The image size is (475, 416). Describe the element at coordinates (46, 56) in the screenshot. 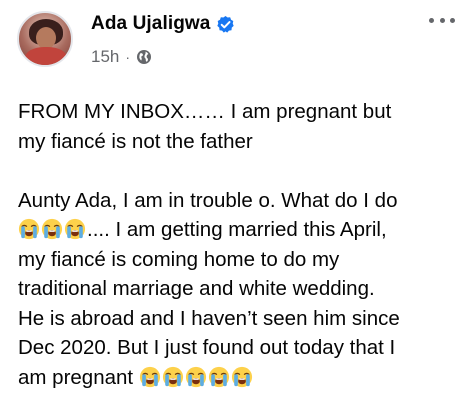

I see `avatar-dress` at that location.